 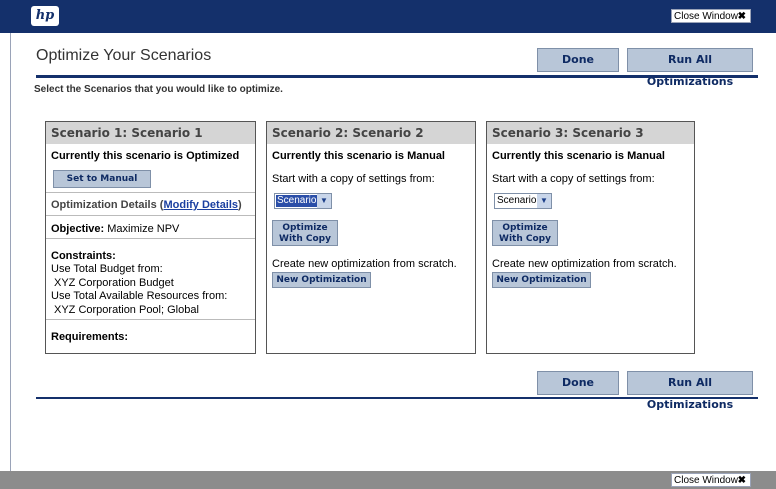 What do you see at coordinates (690, 68) in the screenshot?
I see `run-all-optimizations-button-top: Run All Optimizations` at bounding box center [690, 68].